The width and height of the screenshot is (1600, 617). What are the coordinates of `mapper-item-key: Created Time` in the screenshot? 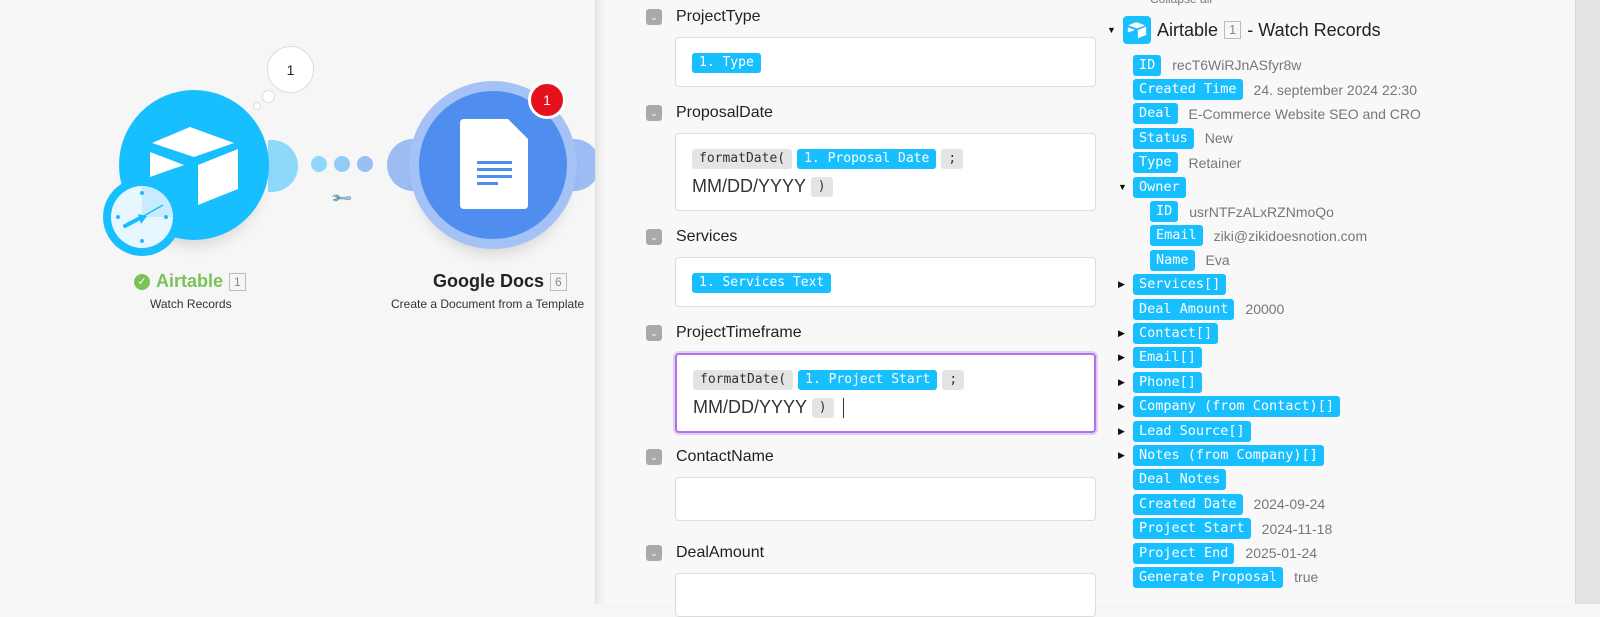 It's located at (1188, 90).